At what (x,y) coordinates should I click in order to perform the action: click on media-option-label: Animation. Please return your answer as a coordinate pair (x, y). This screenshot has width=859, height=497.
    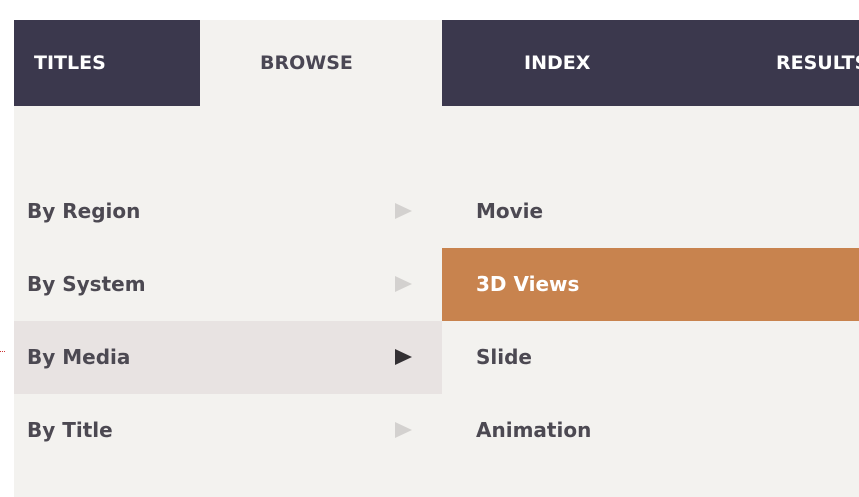
    Looking at the image, I should click on (534, 430).